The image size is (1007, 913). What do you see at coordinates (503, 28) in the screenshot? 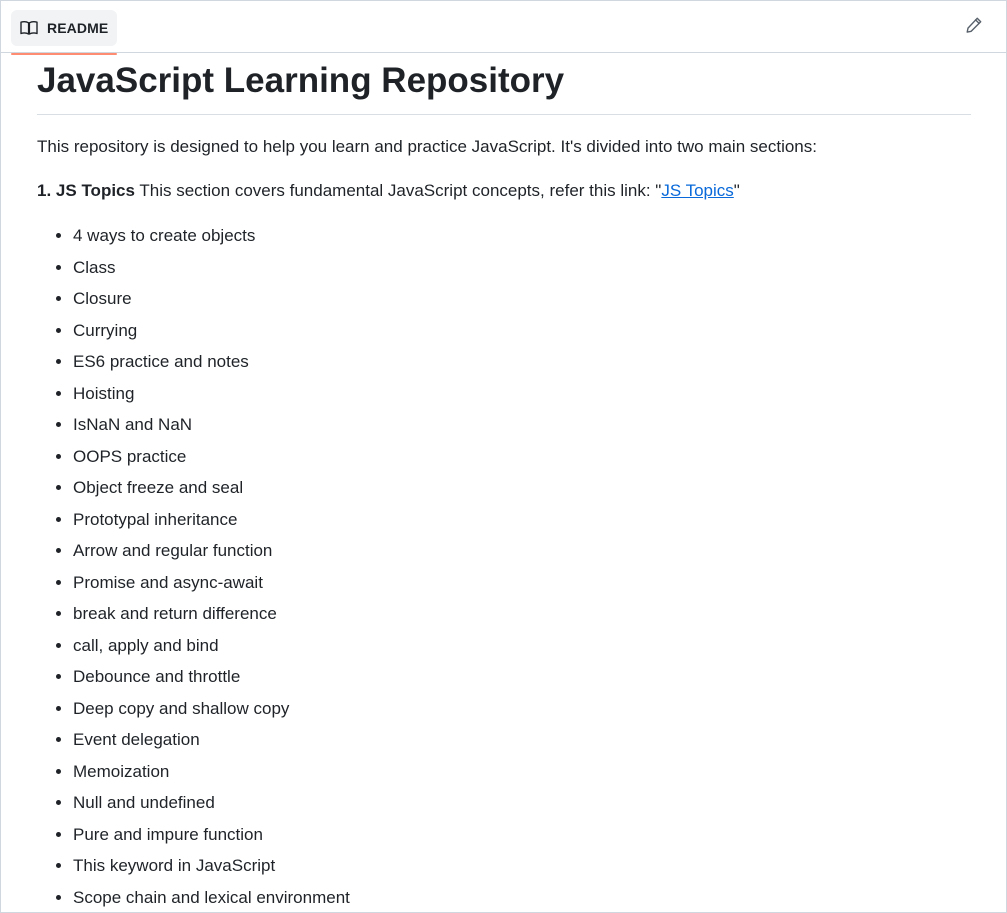
I see `readme-header: README` at bounding box center [503, 28].